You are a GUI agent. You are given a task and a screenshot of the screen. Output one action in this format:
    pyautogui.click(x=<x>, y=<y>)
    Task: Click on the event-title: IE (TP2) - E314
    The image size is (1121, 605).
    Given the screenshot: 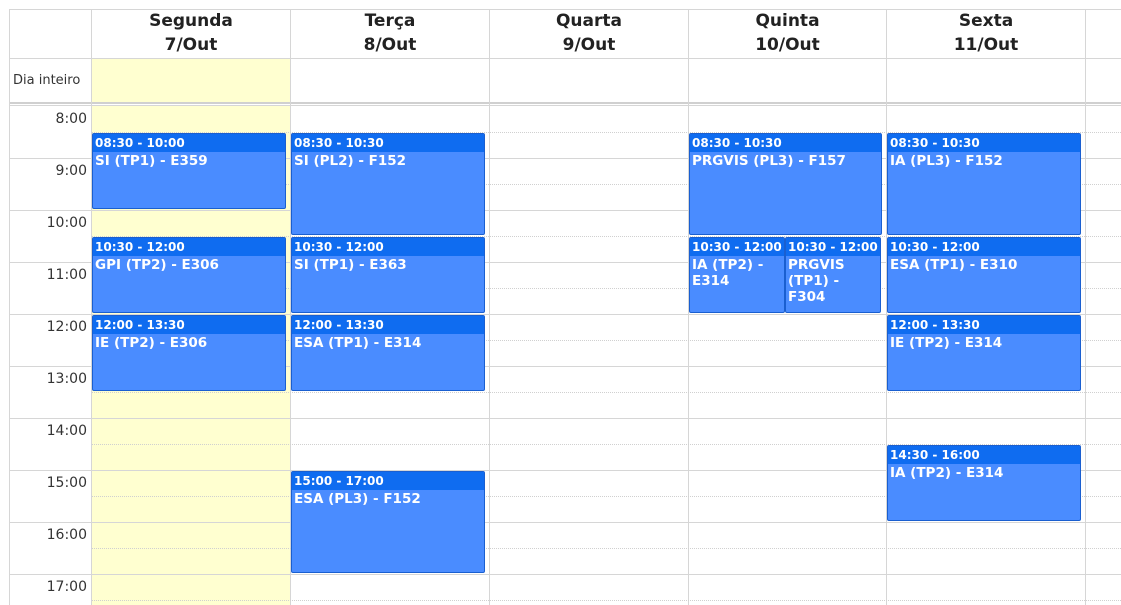 What is the action you would take?
    pyautogui.click(x=946, y=343)
    